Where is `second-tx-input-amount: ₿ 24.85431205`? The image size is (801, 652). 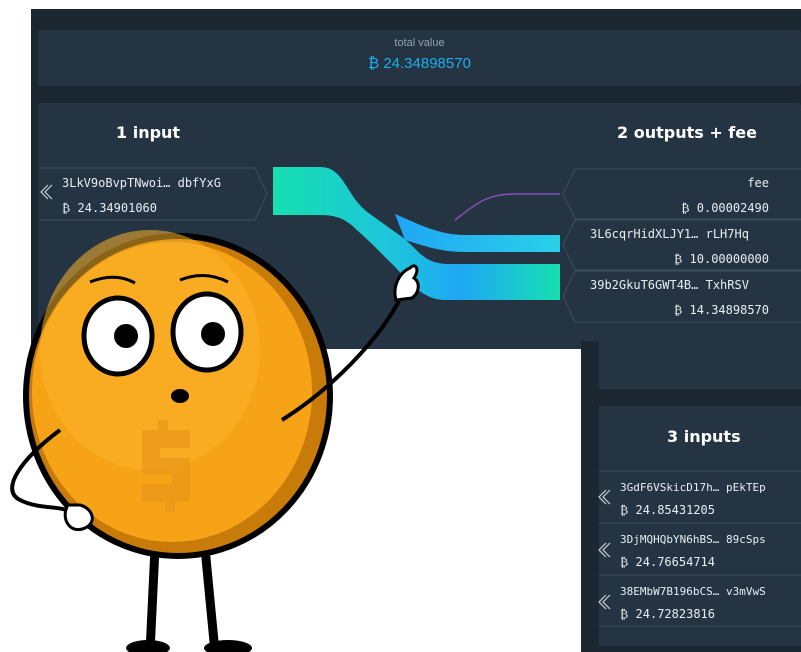 second-tx-input-amount: ₿ 24.85431205 is located at coordinates (667, 510).